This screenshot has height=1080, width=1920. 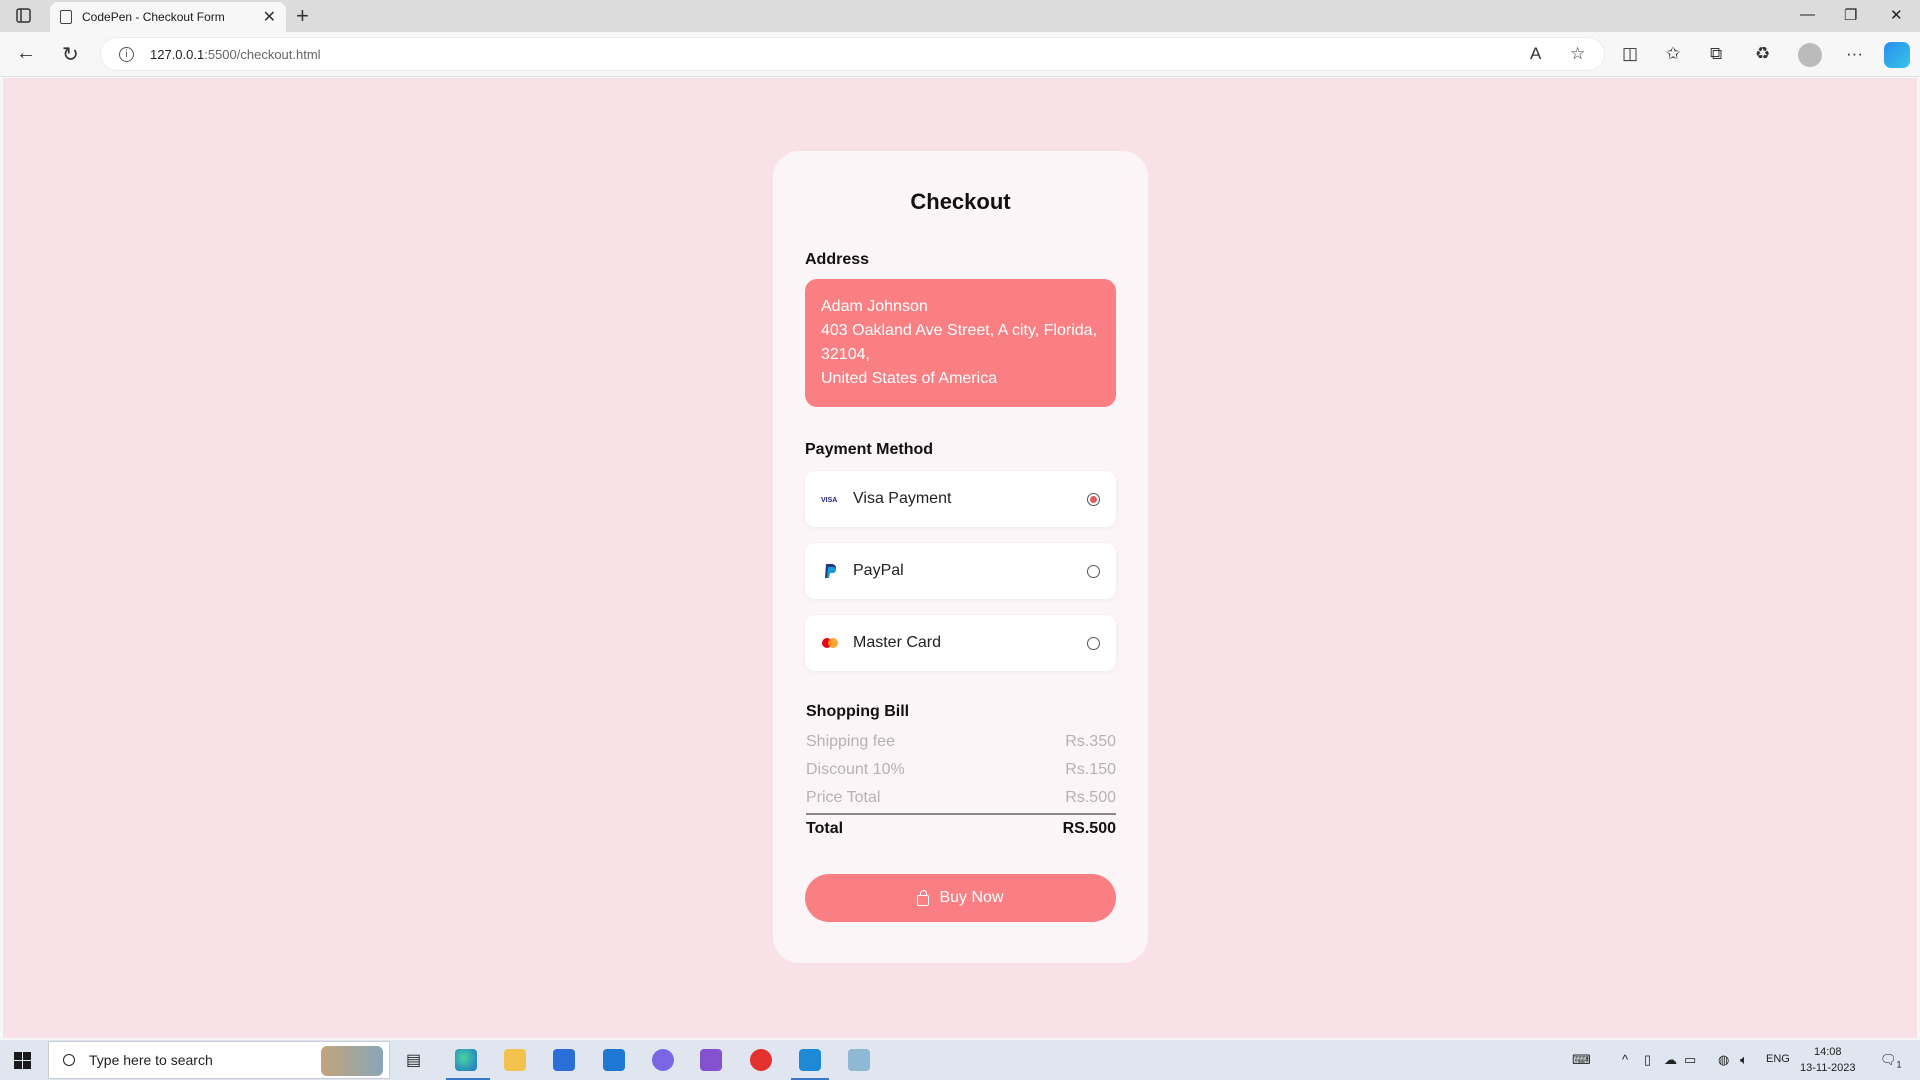 I want to click on visa-icon: VISA, so click(x=830, y=499).